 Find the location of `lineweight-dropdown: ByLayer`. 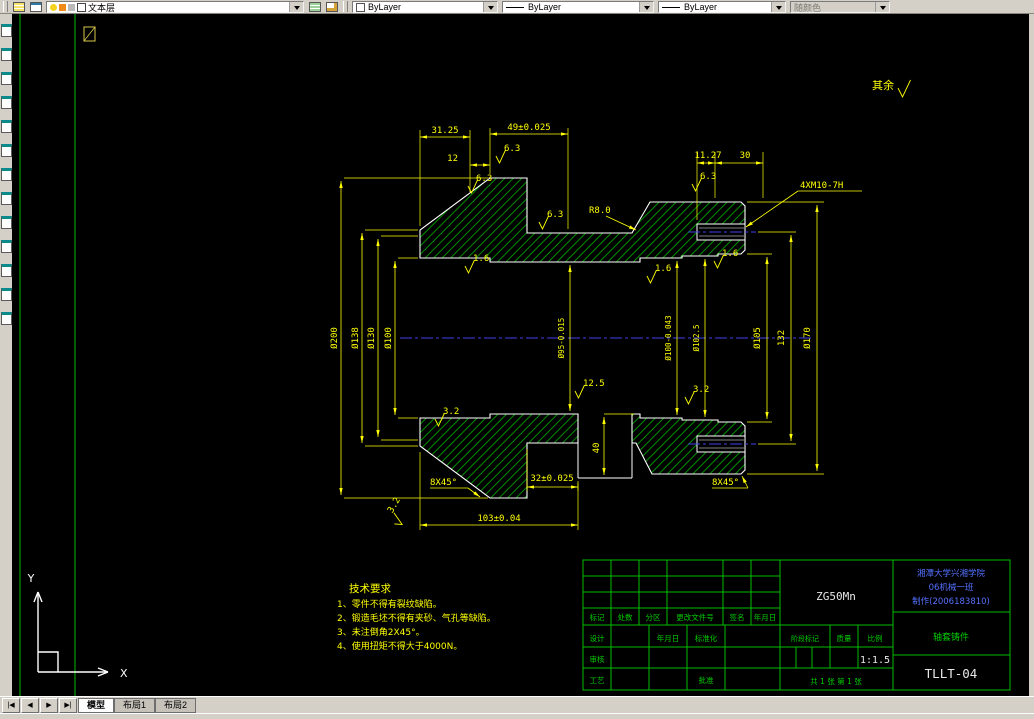

lineweight-dropdown: ByLayer is located at coordinates (722, 7).